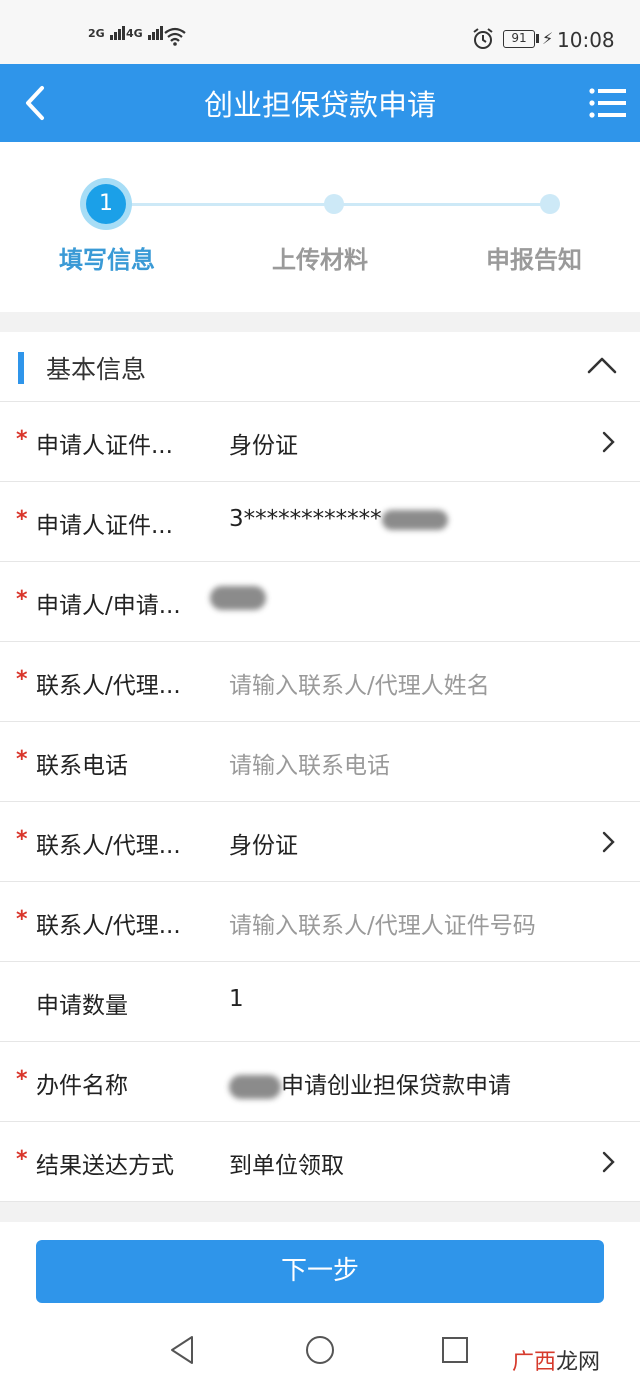  I want to click on form-row-contact-name: * 联系人/代理... 请输入联系人/代理人姓名, so click(320, 682).